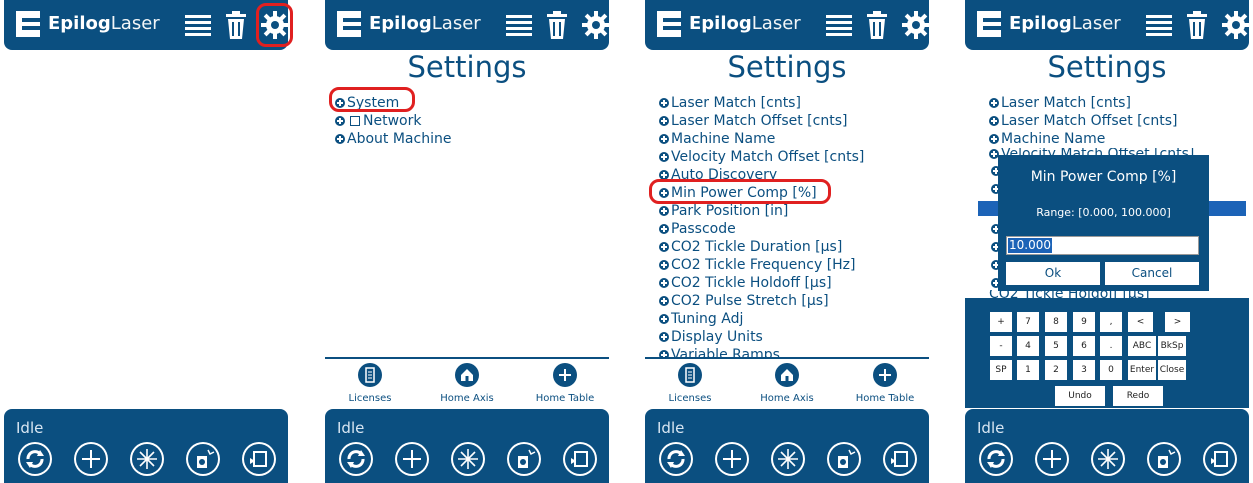 The height and width of the screenshot is (483, 1253). Describe the element at coordinates (1140, 322) in the screenshot. I see `key: <` at that location.